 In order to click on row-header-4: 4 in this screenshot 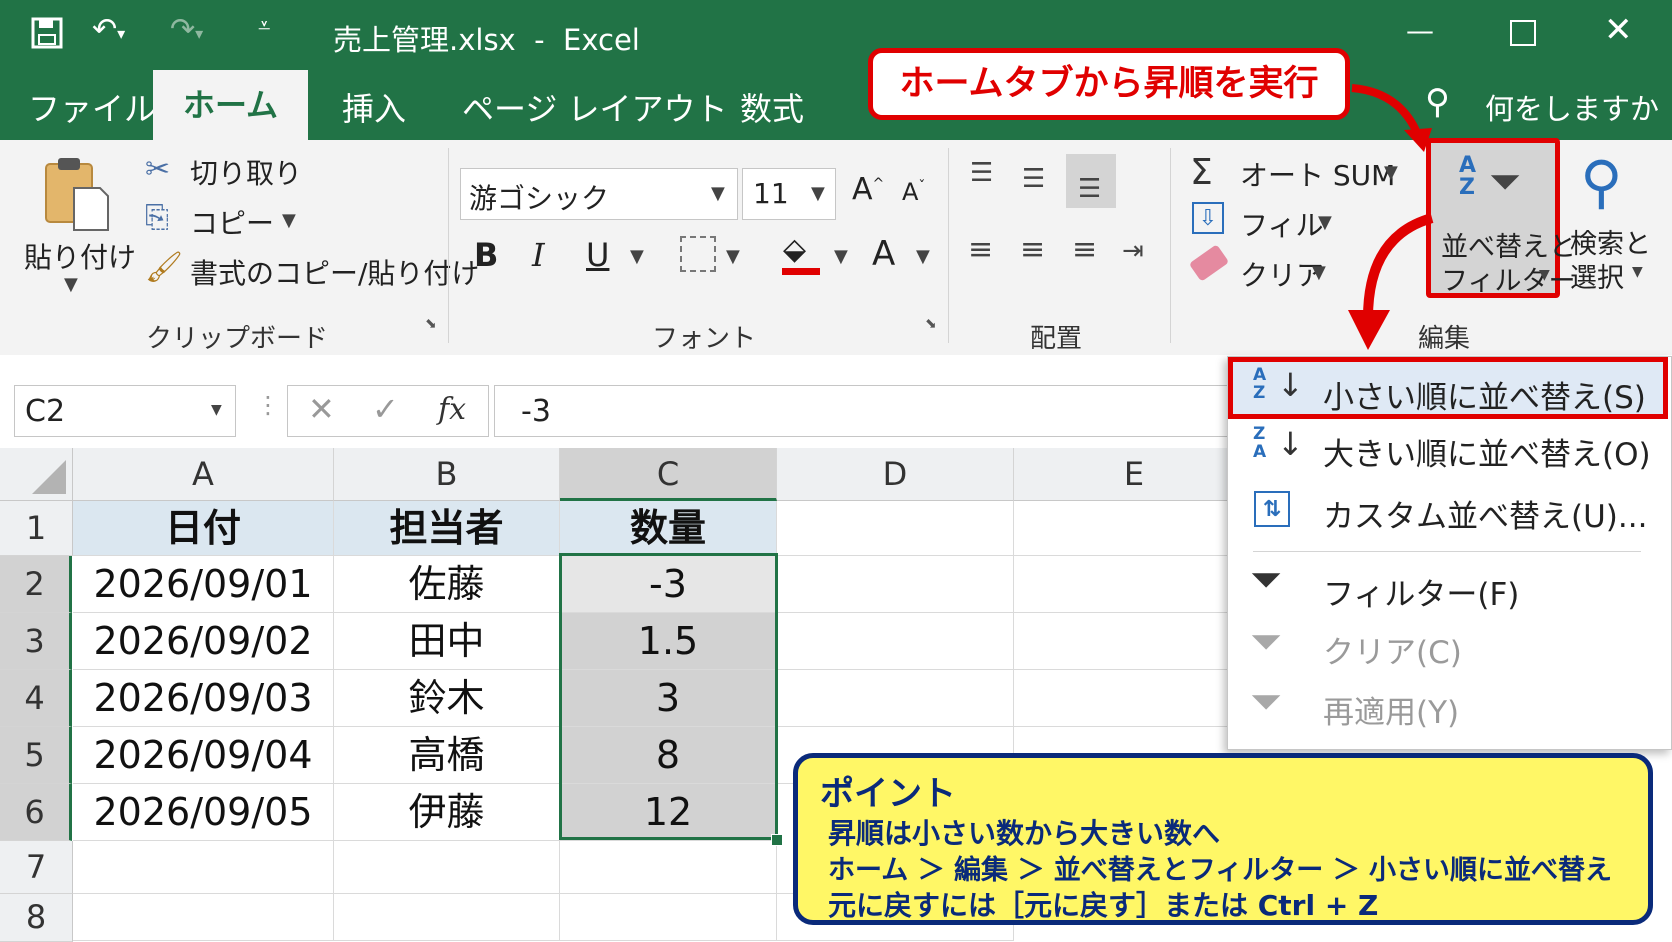, I will do `click(36, 698)`.